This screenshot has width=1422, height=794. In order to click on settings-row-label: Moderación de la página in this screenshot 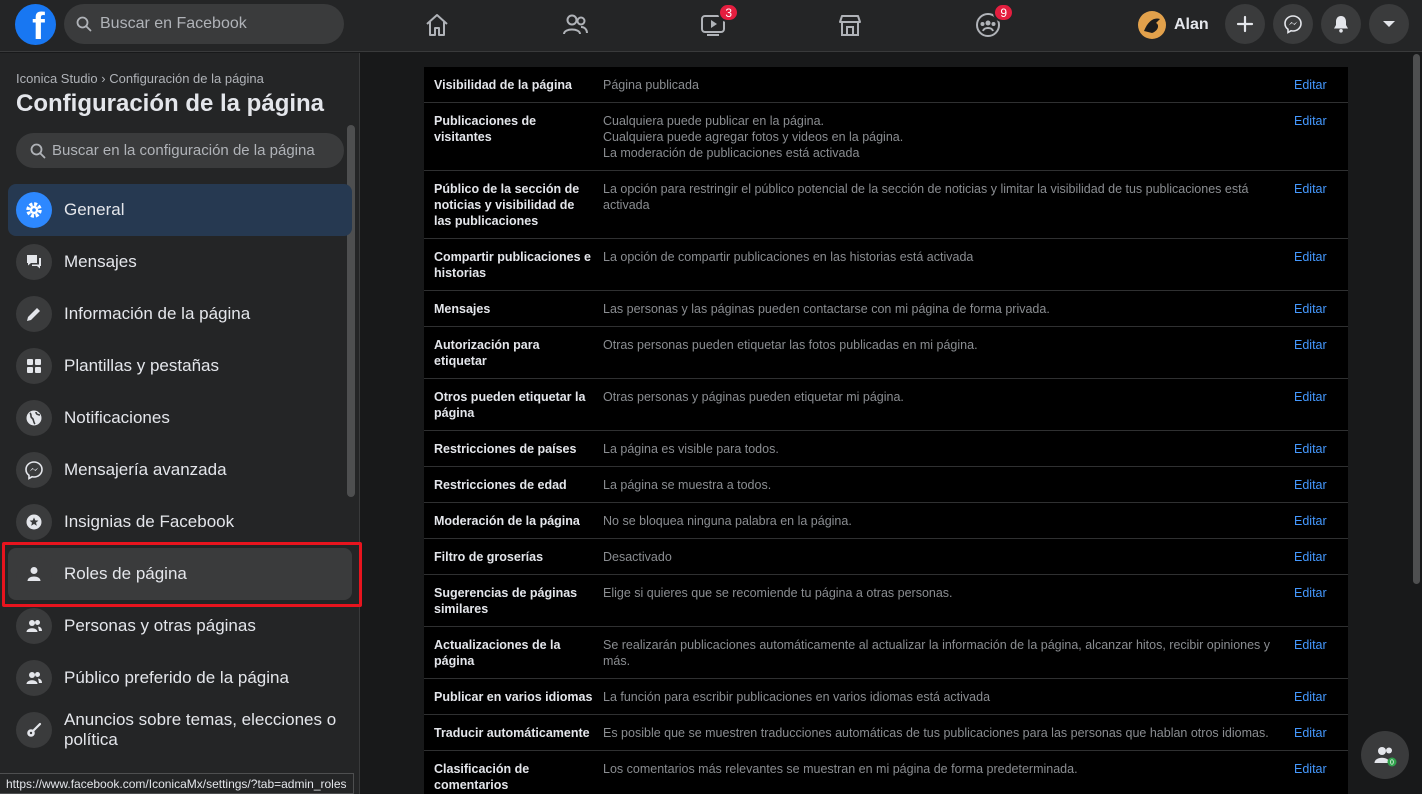, I will do `click(507, 521)`.